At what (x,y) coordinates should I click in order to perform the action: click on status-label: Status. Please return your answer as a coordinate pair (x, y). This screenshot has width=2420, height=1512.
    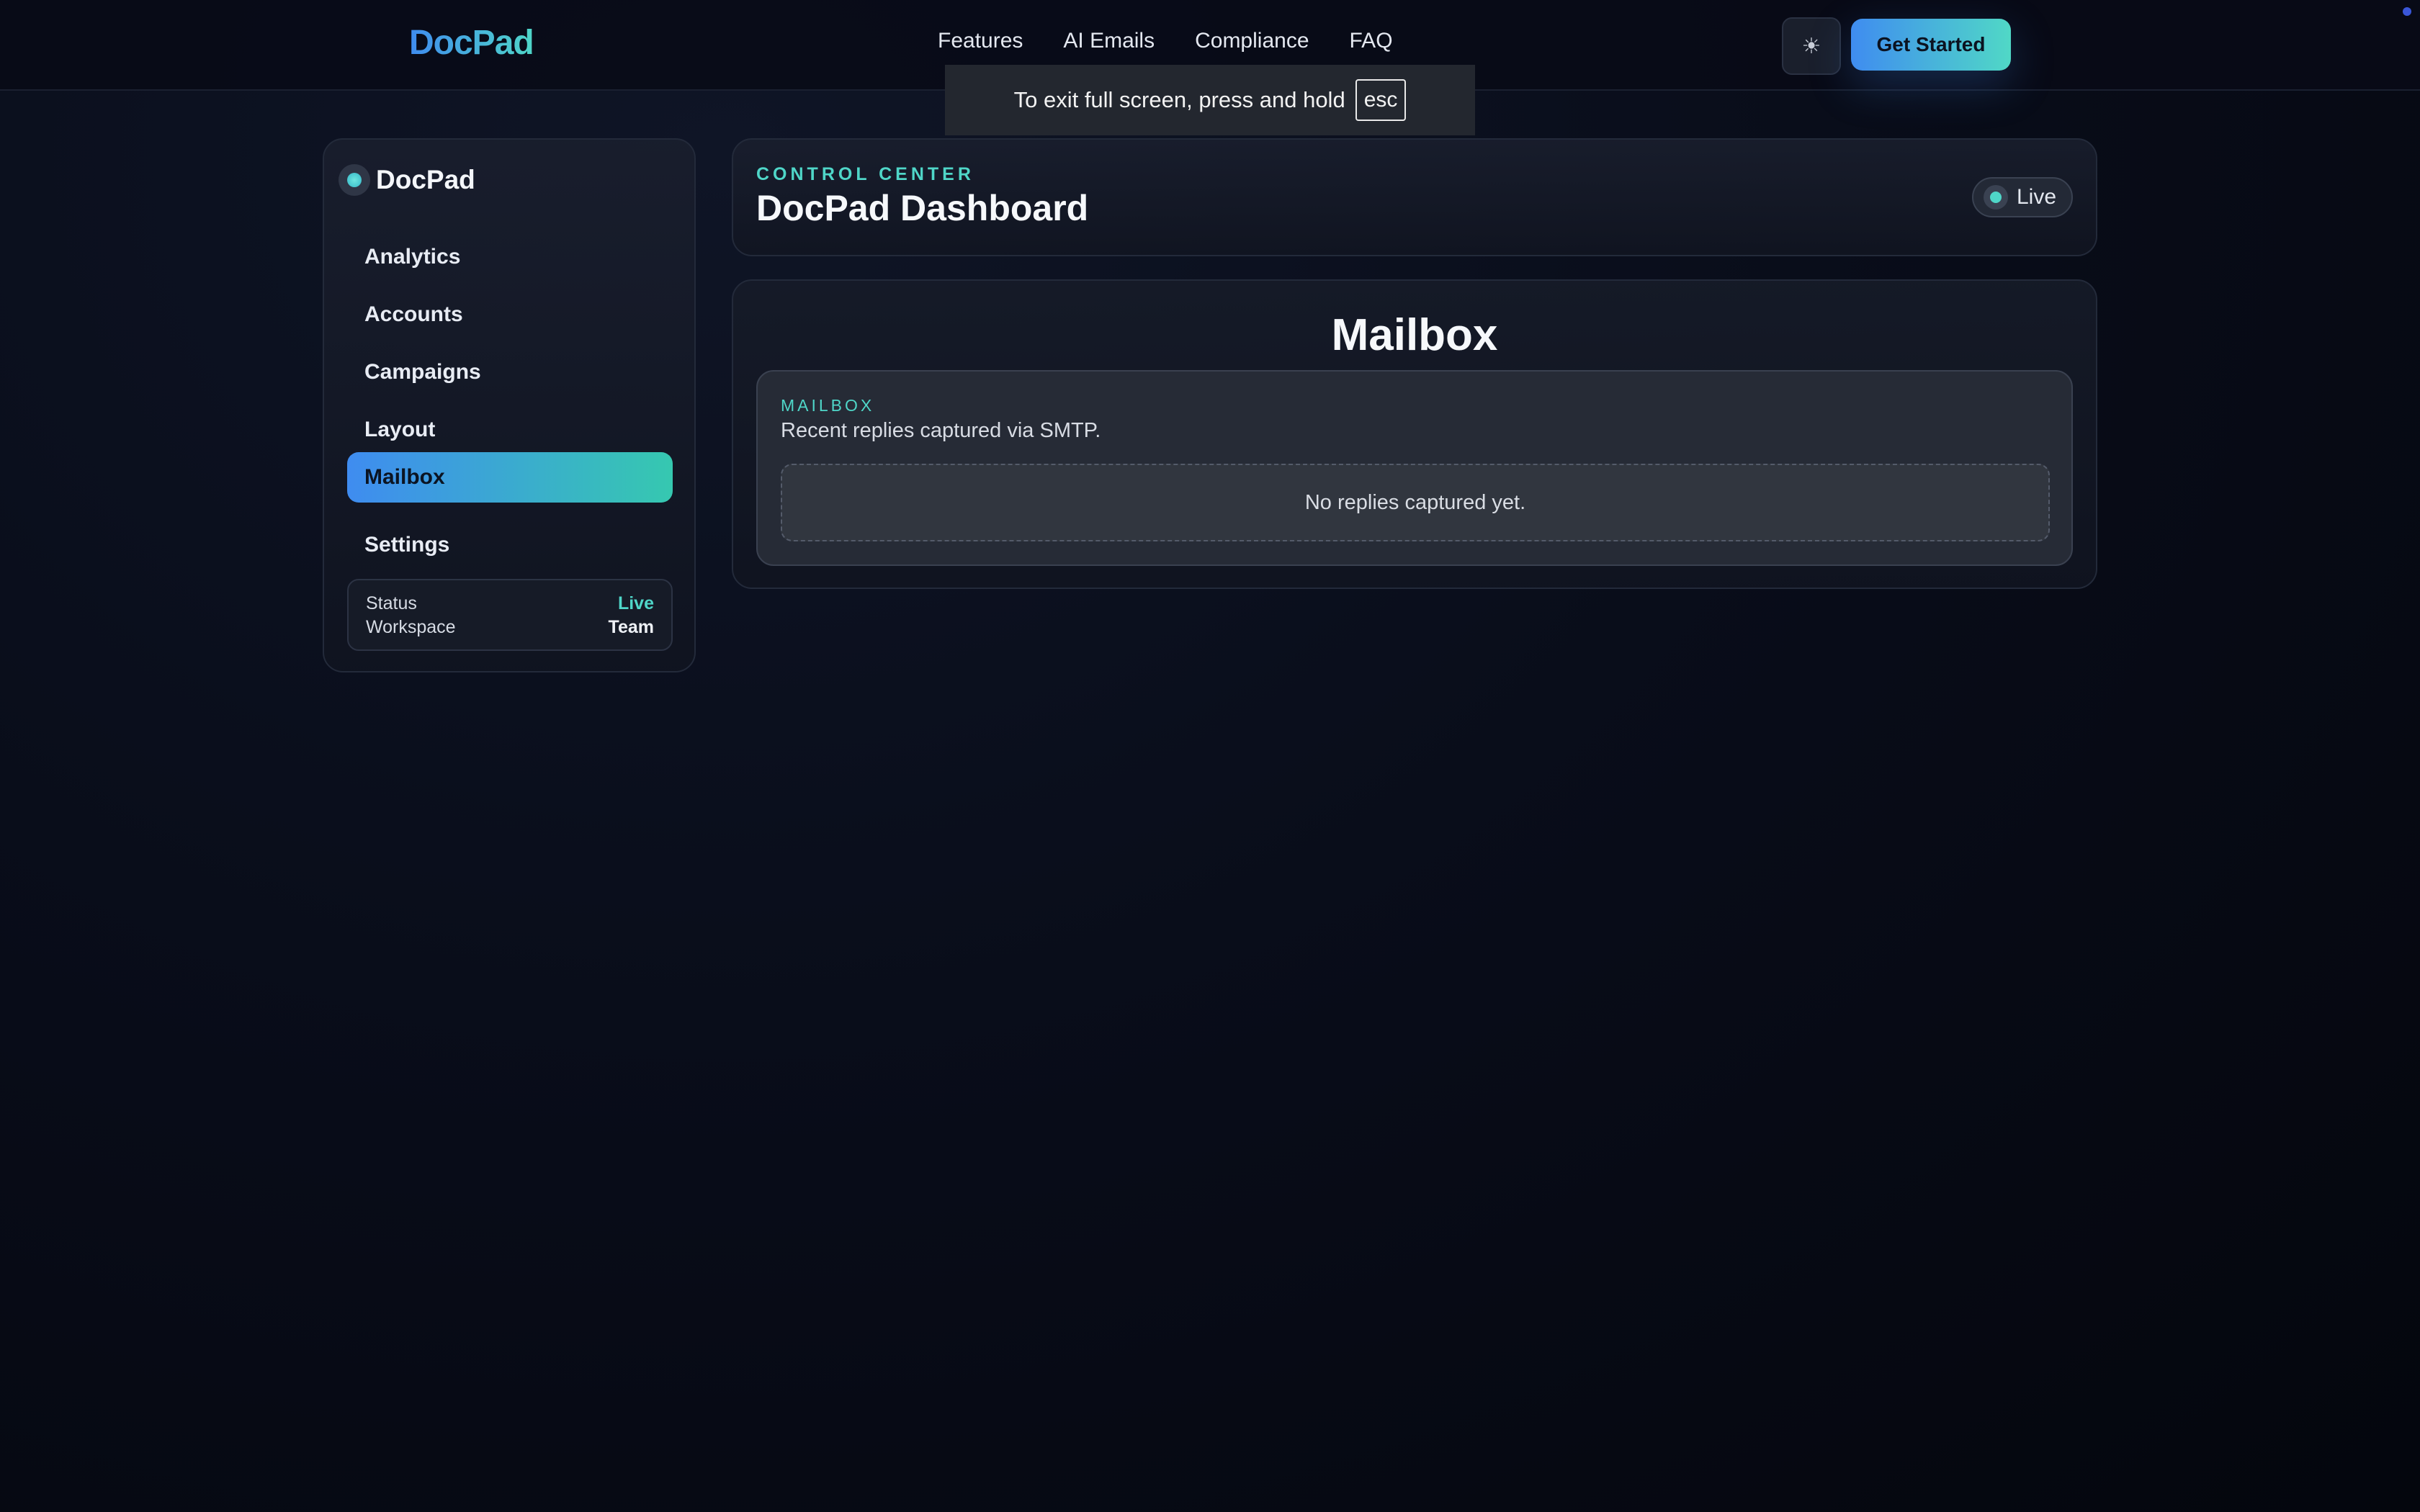
    Looking at the image, I should click on (391, 603).